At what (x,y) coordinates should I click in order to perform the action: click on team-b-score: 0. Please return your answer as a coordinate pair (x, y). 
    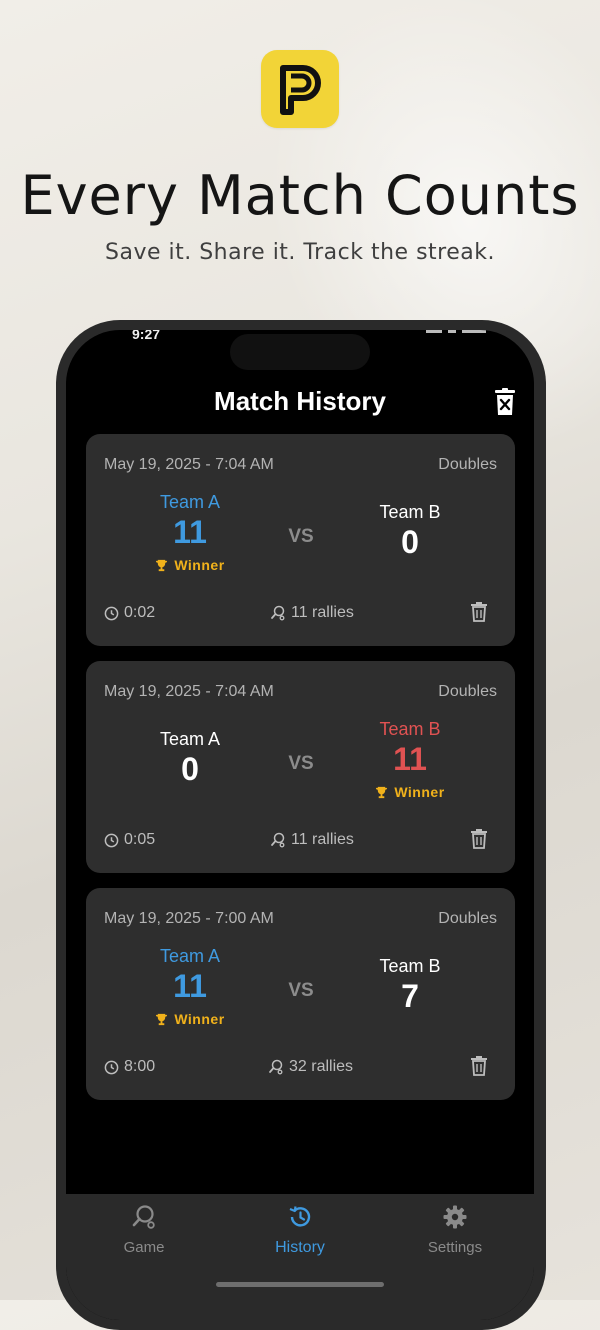
    Looking at the image, I should click on (410, 542).